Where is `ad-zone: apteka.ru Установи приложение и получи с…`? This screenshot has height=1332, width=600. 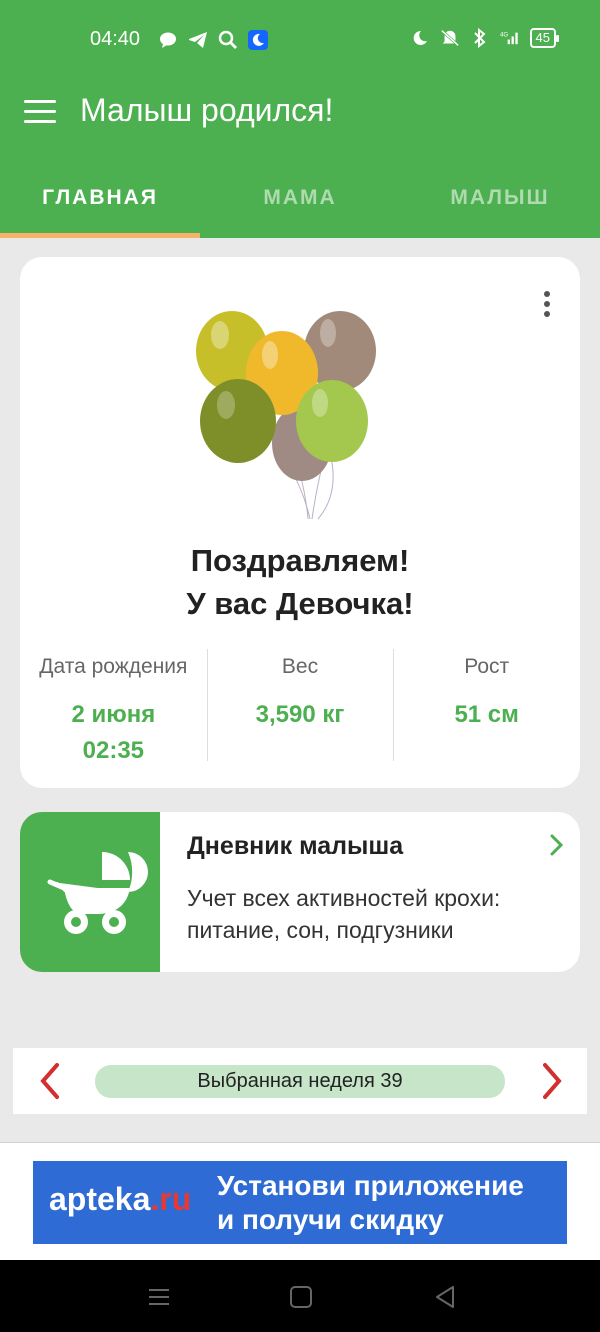
ad-zone: apteka.ru Установи приложение и получи с… is located at coordinates (300, 1201).